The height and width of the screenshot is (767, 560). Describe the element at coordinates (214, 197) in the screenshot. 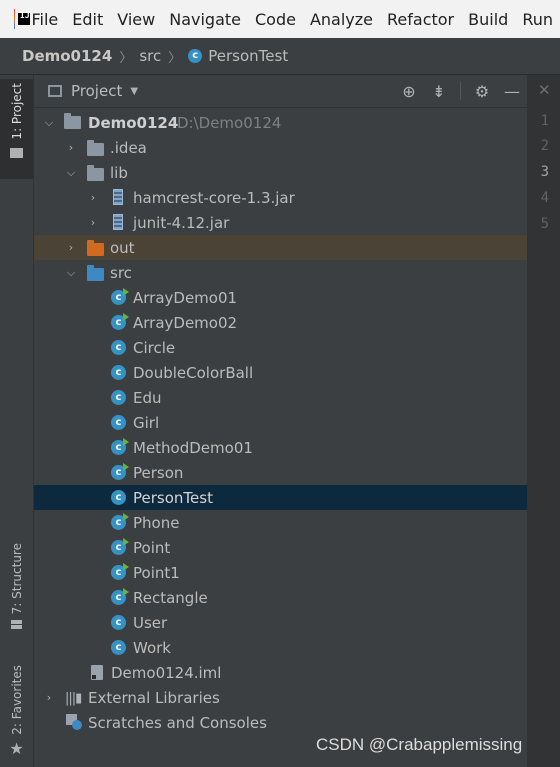

I see `jar-label: hamcrest-core-1.3.jar` at that location.